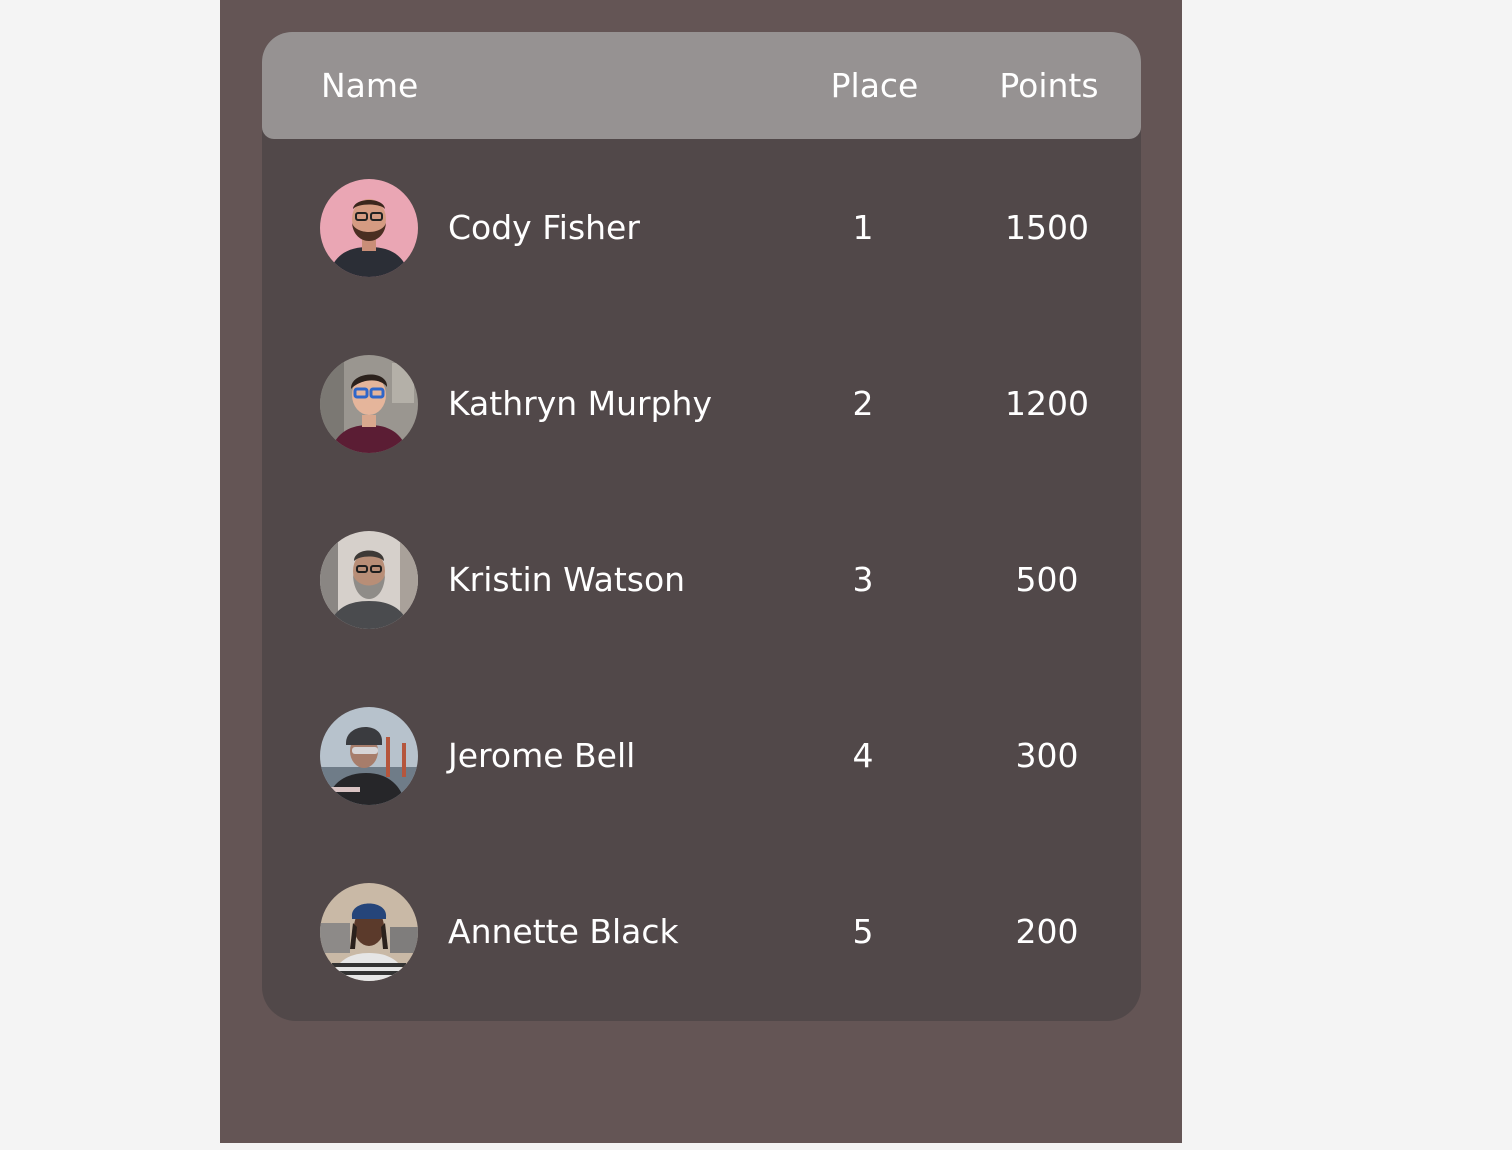  Describe the element at coordinates (542, 755) in the screenshot. I see `player-name: Jerome Bell` at that location.